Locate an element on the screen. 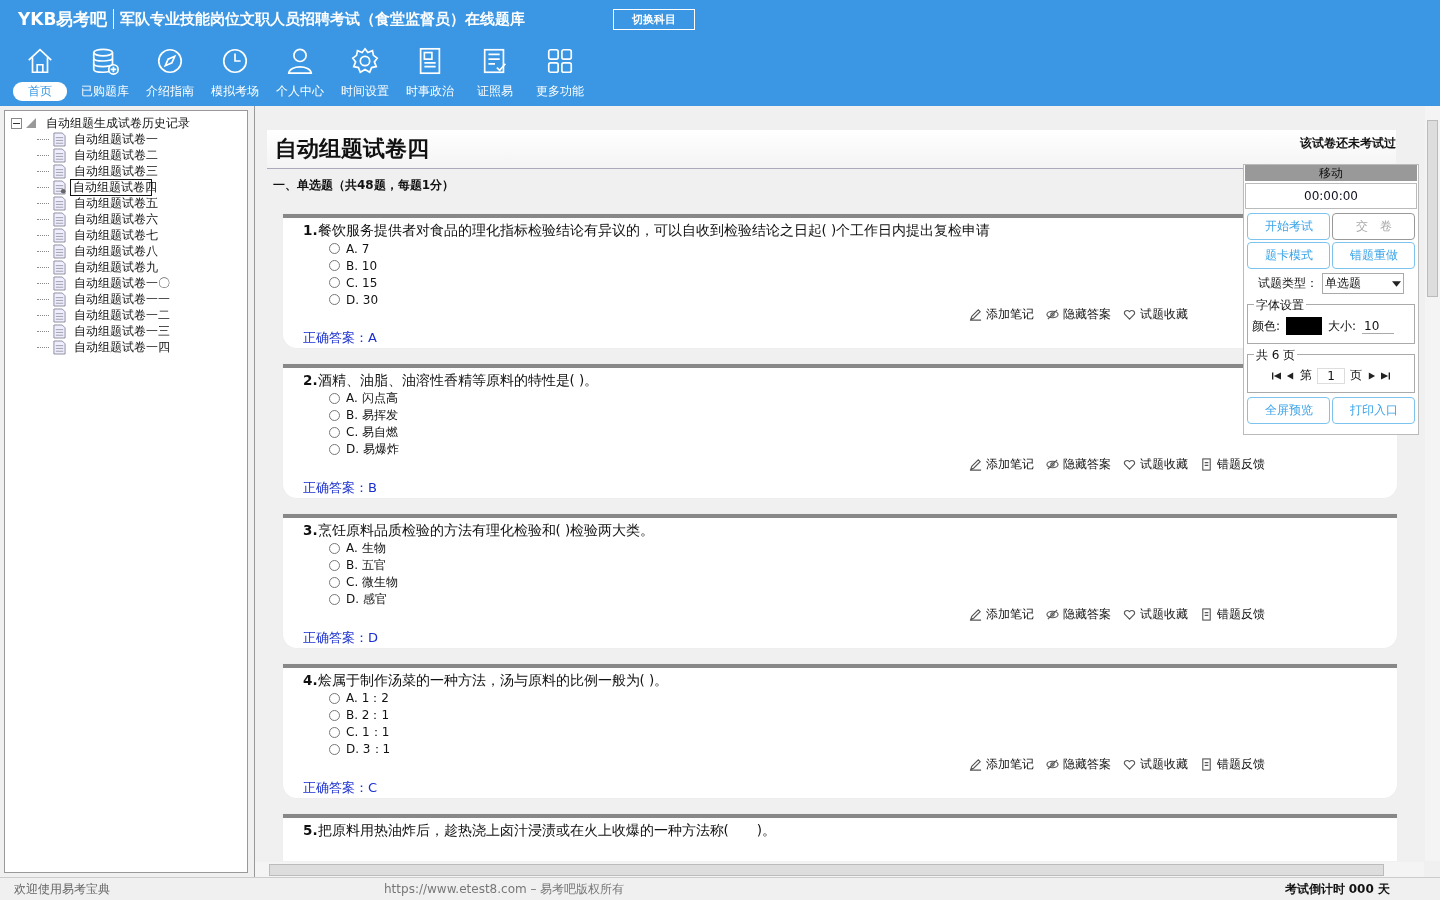 The image size is (1440, 900). option-label: C. 1：1 is located at coordinates (368, 732).